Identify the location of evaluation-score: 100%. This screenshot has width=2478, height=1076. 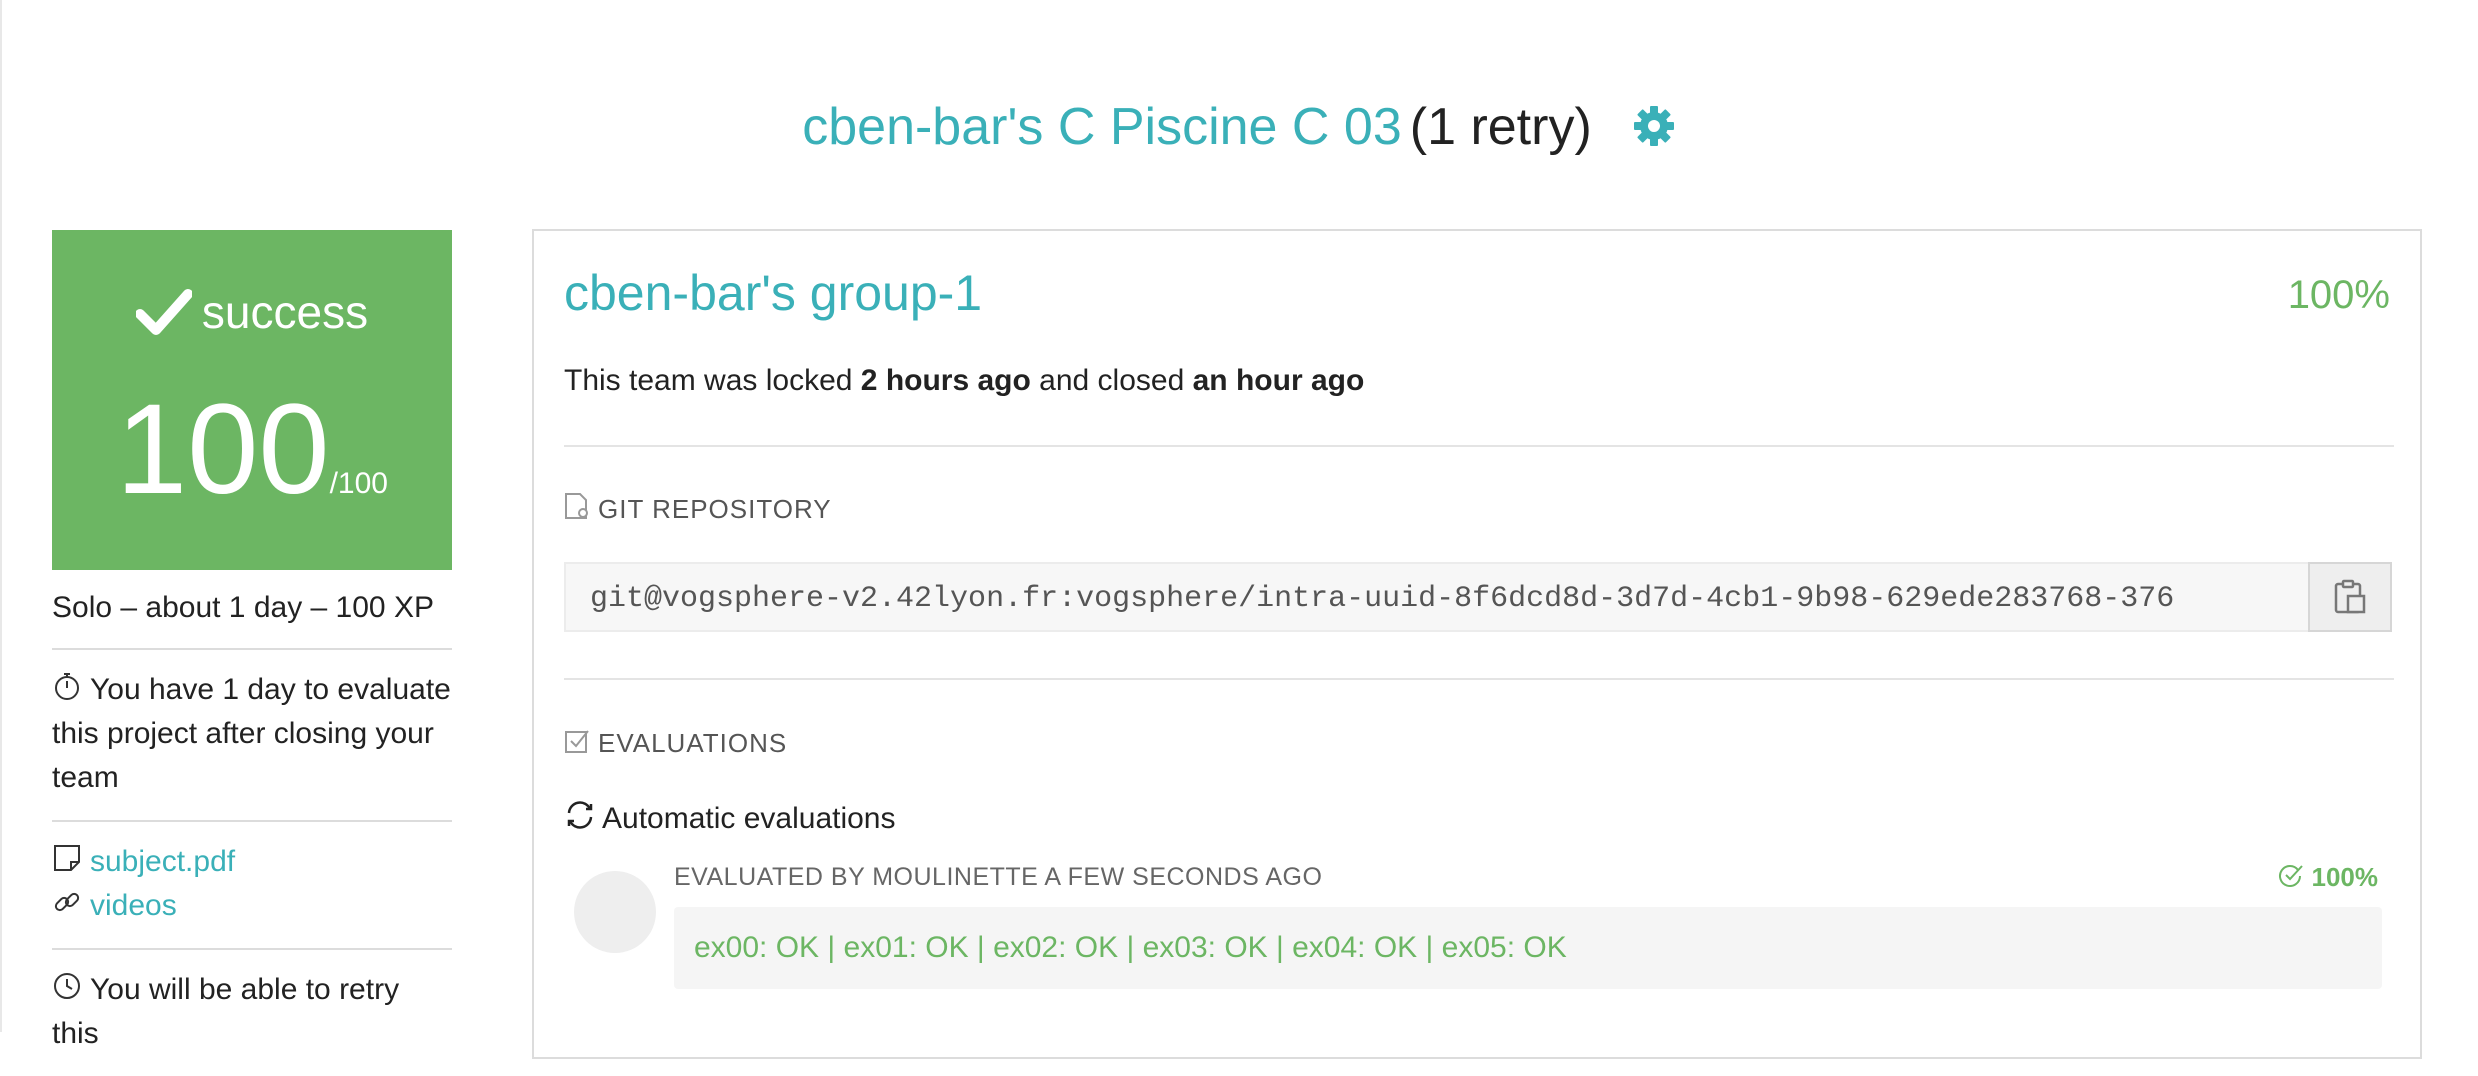
(2328, 877).